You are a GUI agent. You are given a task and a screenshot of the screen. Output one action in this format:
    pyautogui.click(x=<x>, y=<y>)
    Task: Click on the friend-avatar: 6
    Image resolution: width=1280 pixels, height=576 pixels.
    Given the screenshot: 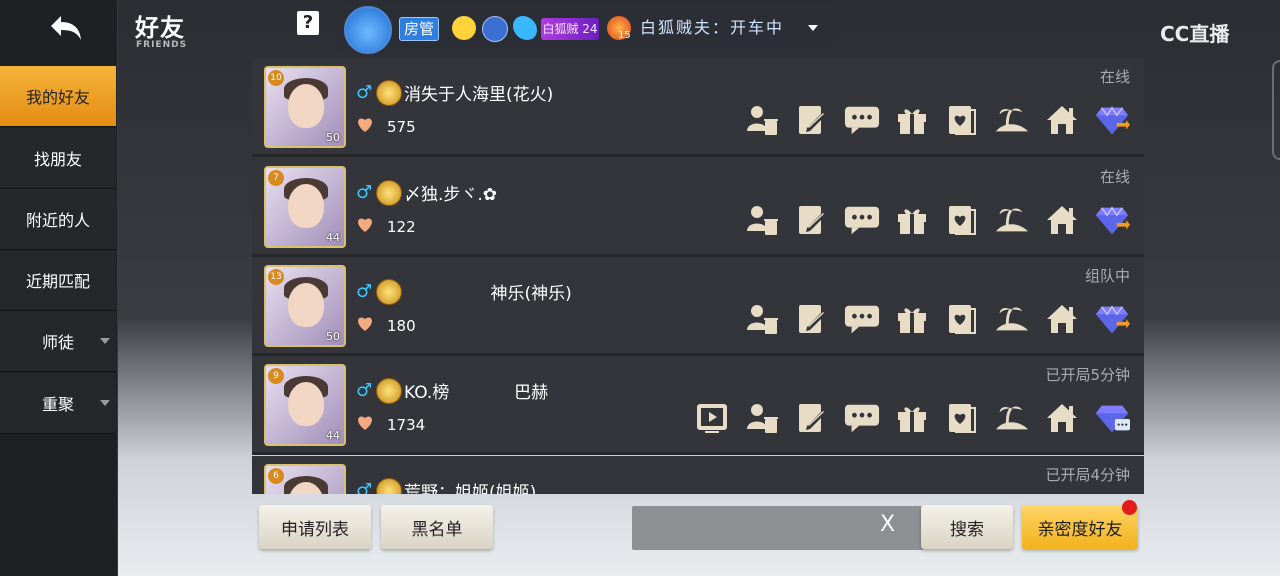 What is the action you would take?
    pyautogui.click(x=305, y=479)
    